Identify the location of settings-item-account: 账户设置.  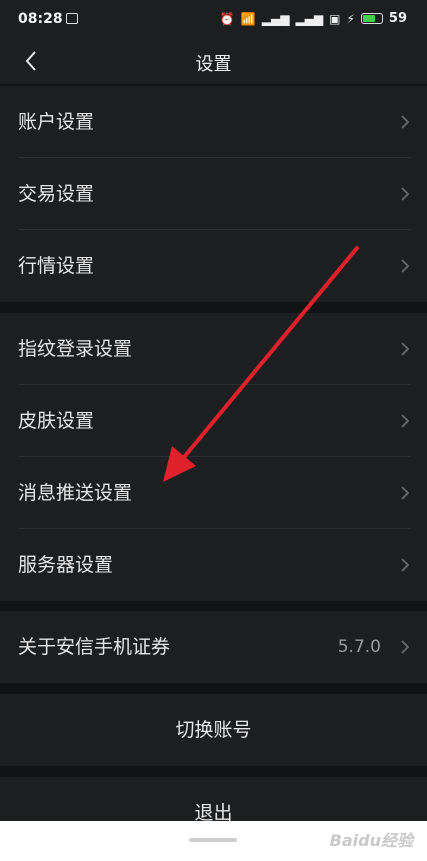
(213, 122).